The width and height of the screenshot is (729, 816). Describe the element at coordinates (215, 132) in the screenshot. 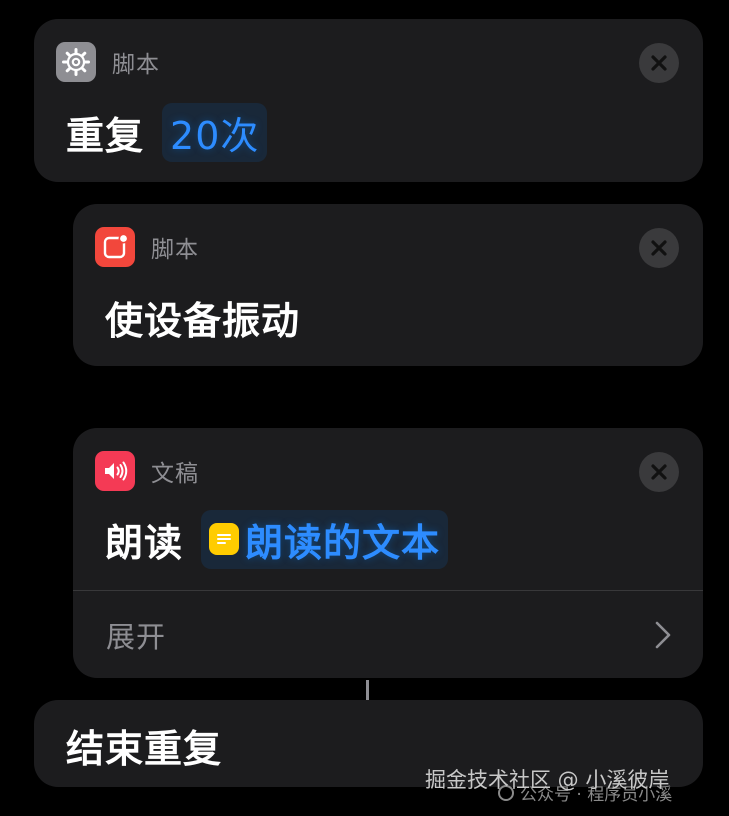

I see `repeat-count-parameter: 20次` at that location.